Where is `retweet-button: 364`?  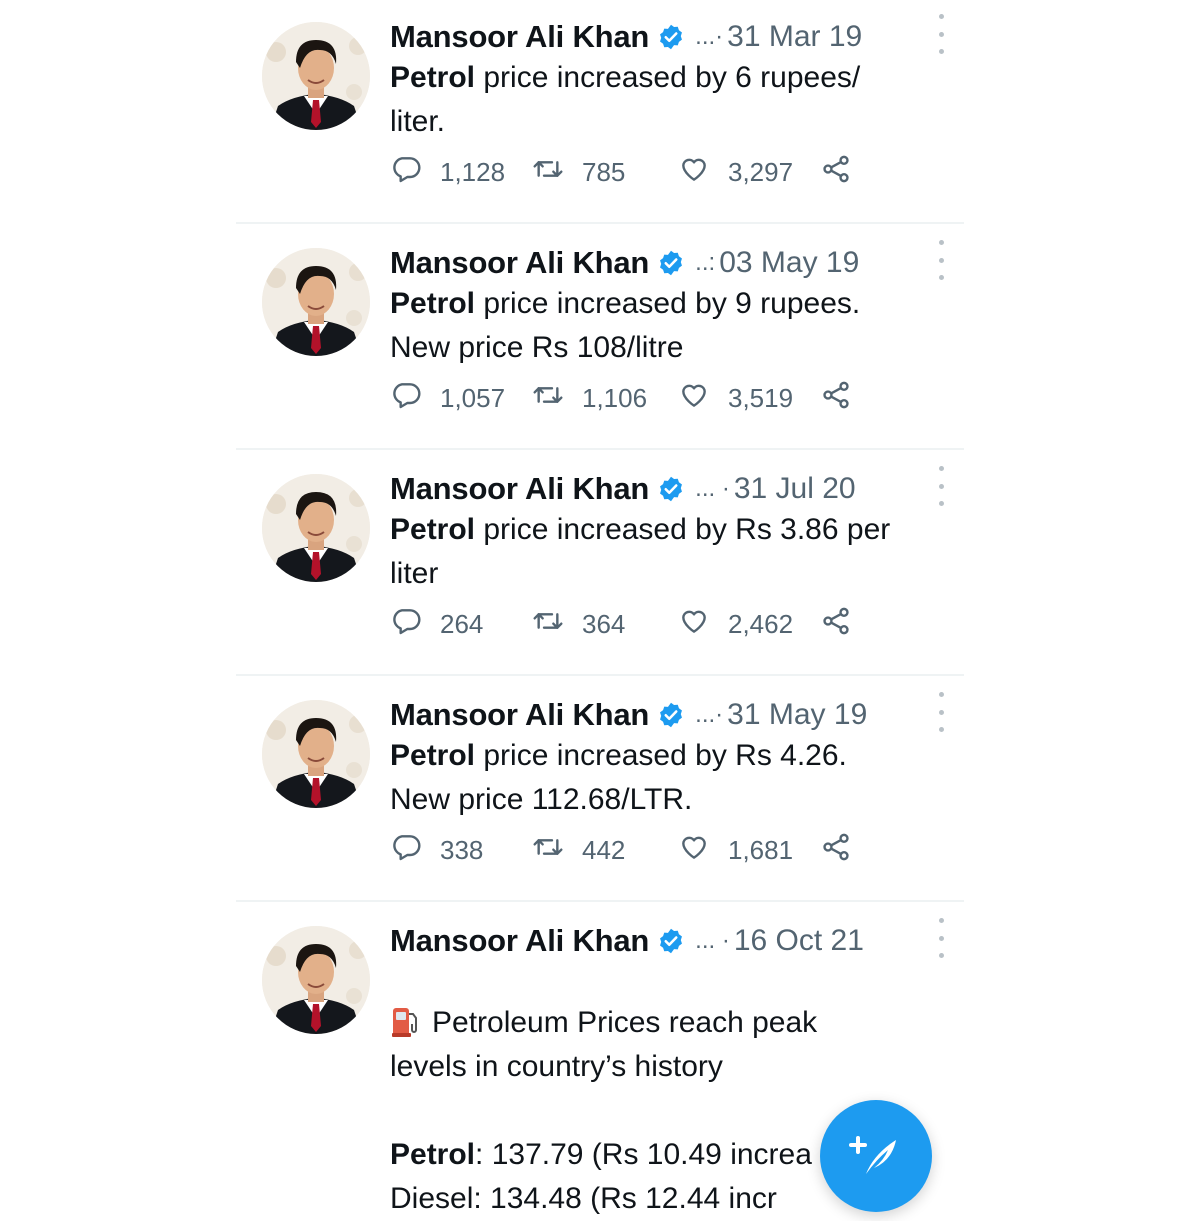 retweet-button: 364 is located at coordinates (605, 624).